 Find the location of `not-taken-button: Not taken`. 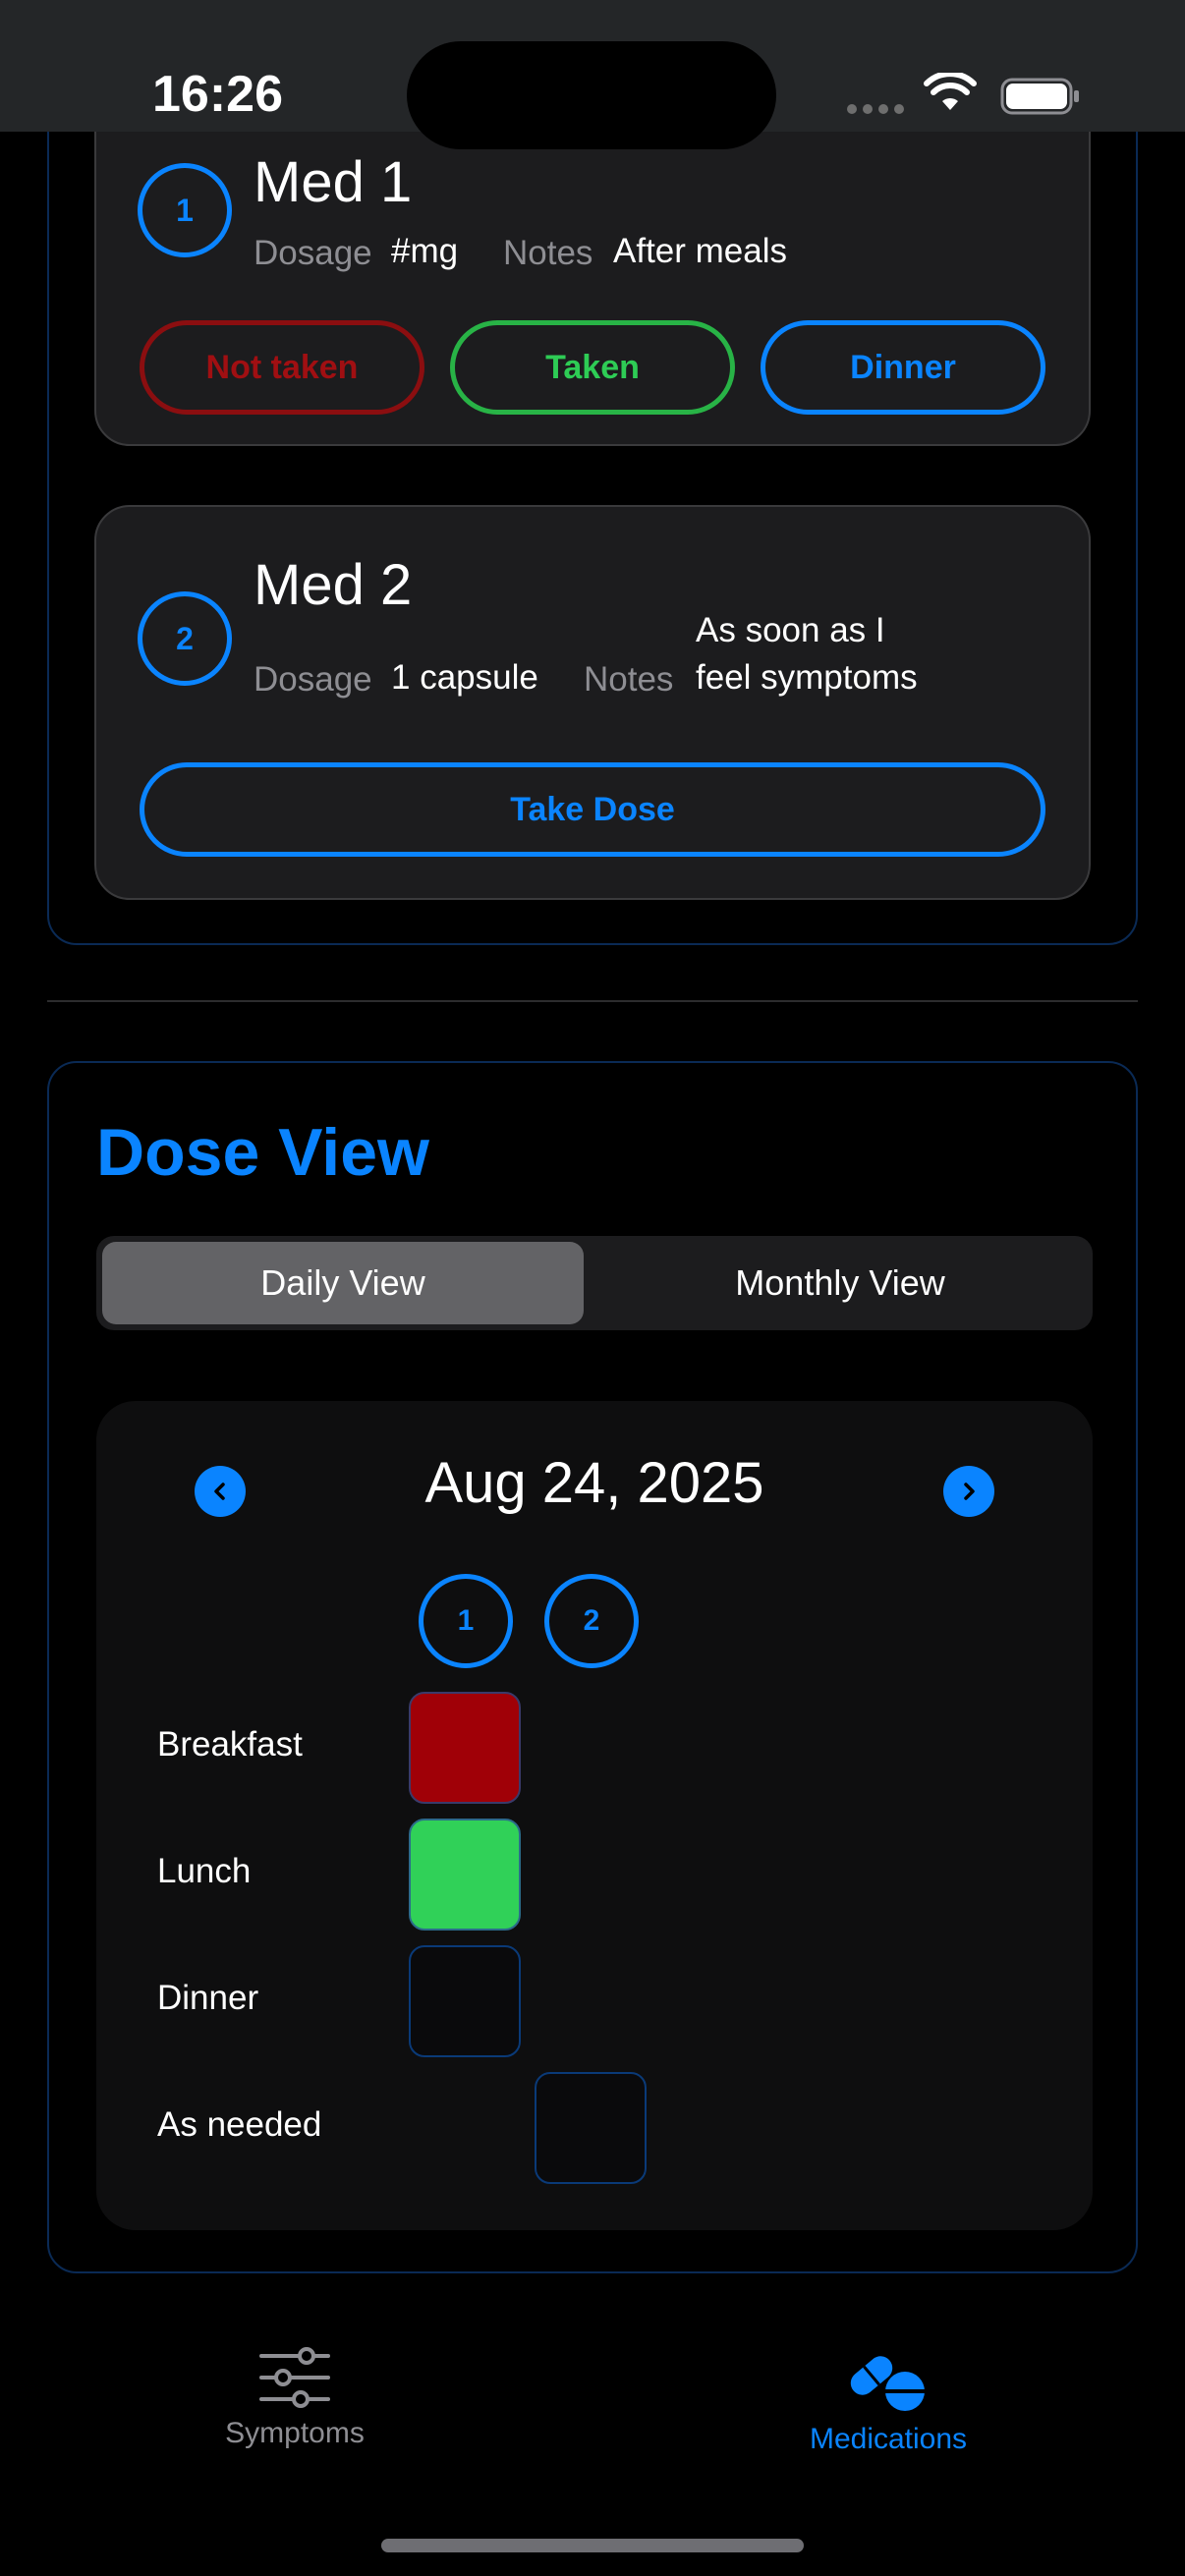

not-taken-button: Not taken is located at coordinates (282, 367).